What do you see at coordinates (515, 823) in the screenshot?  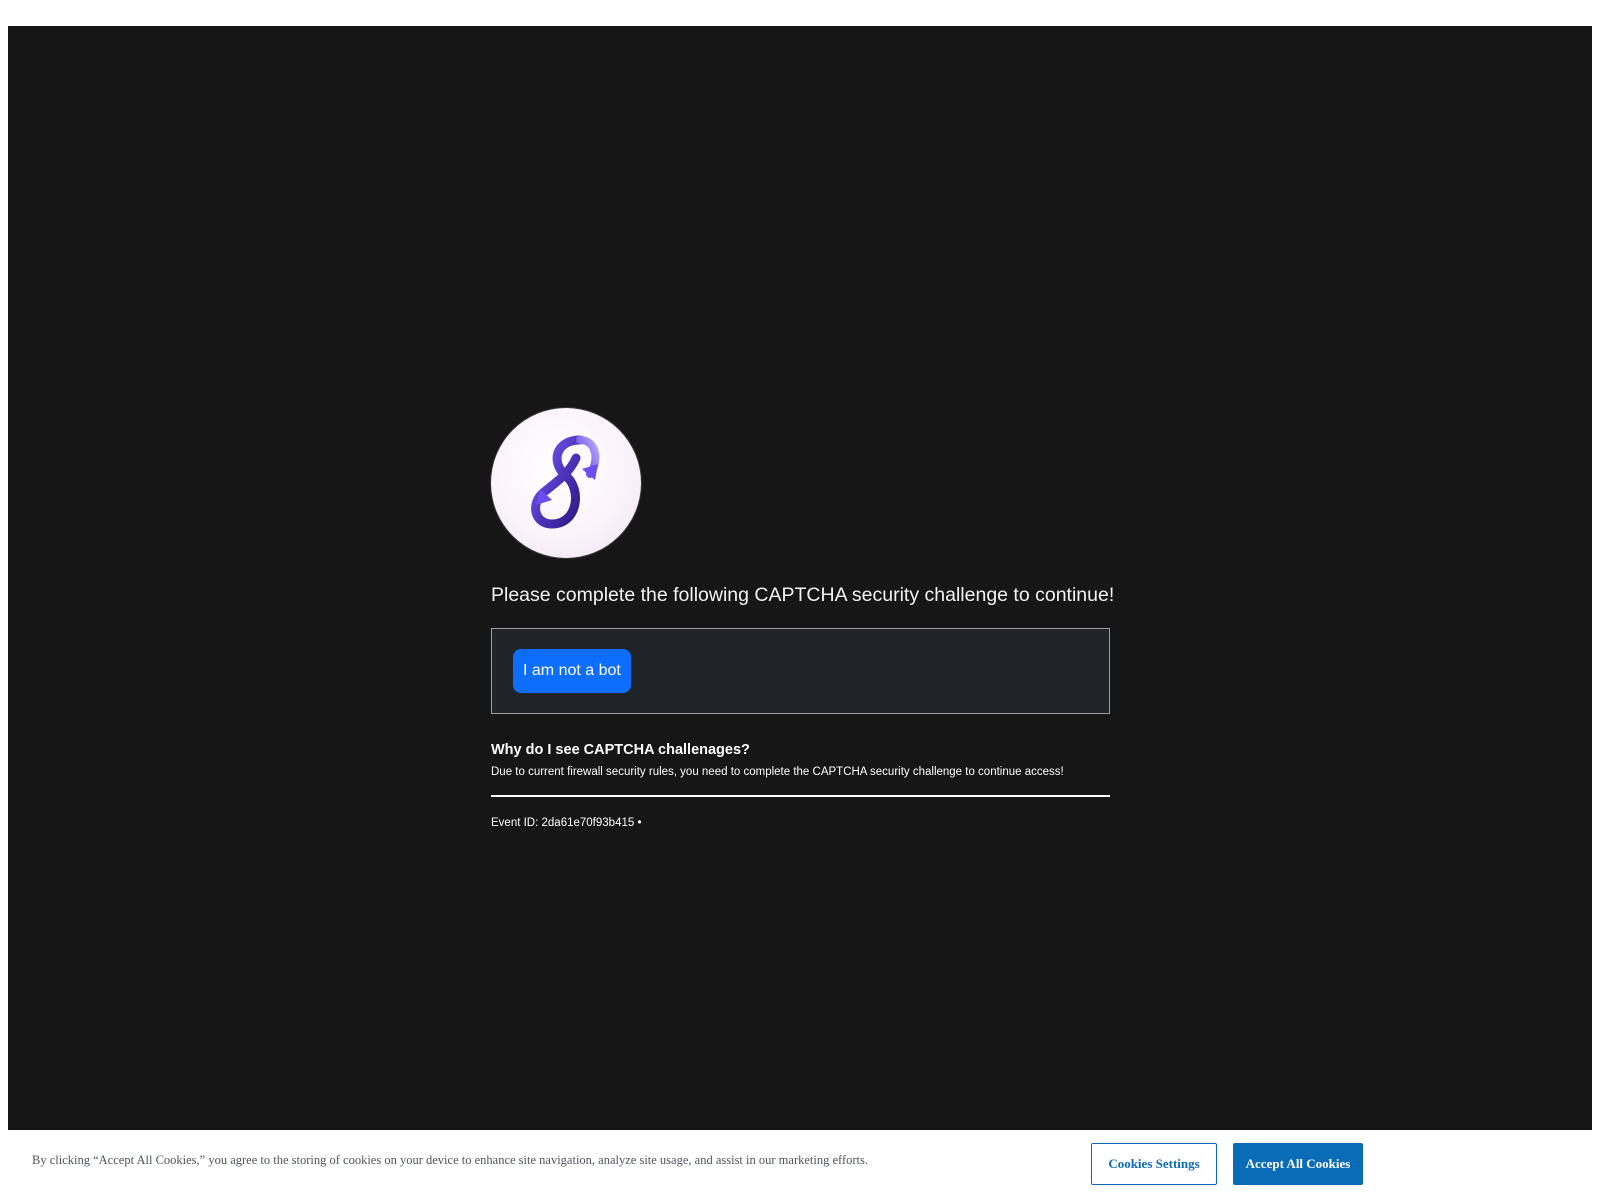 I see `event-id-label: Event ID:` at bounding box center [515, 823].